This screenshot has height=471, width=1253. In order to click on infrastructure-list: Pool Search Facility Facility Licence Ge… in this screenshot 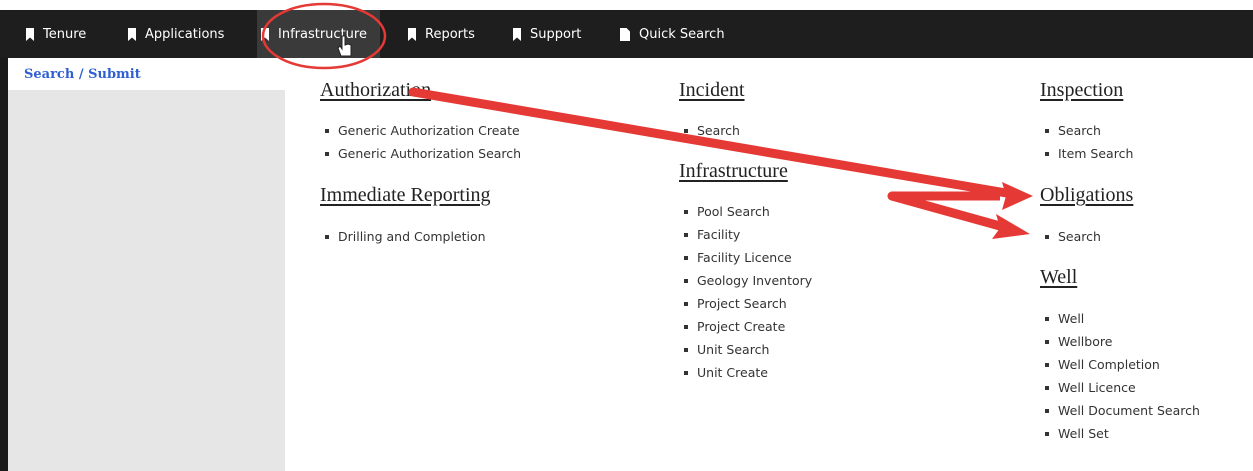, I will do `click(746, 292)`.